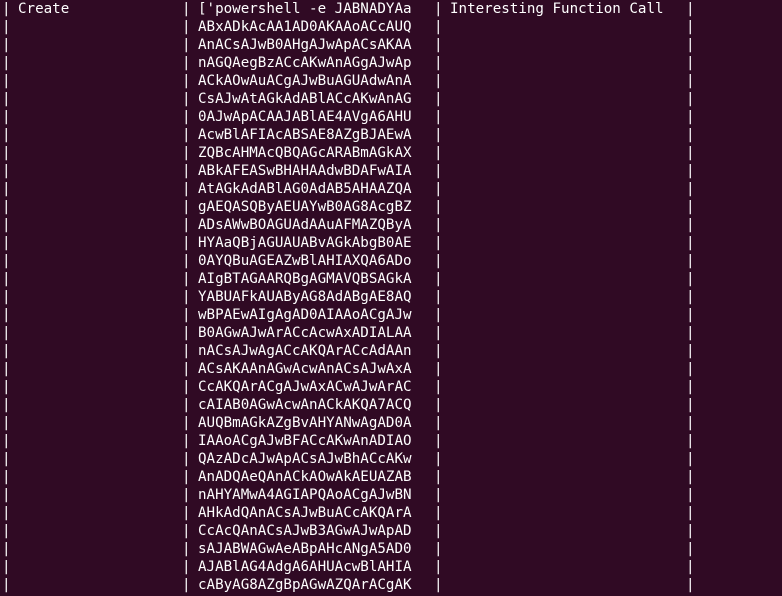 Image resolution: width=782 pixels, height=596 pixels. What do you see at coordinates (305, 405) in the screenshot?
I see `command-fragment: cAIAB0AGwAcwAnACkAKQA7ACQ` at bounding box center [305, 405].